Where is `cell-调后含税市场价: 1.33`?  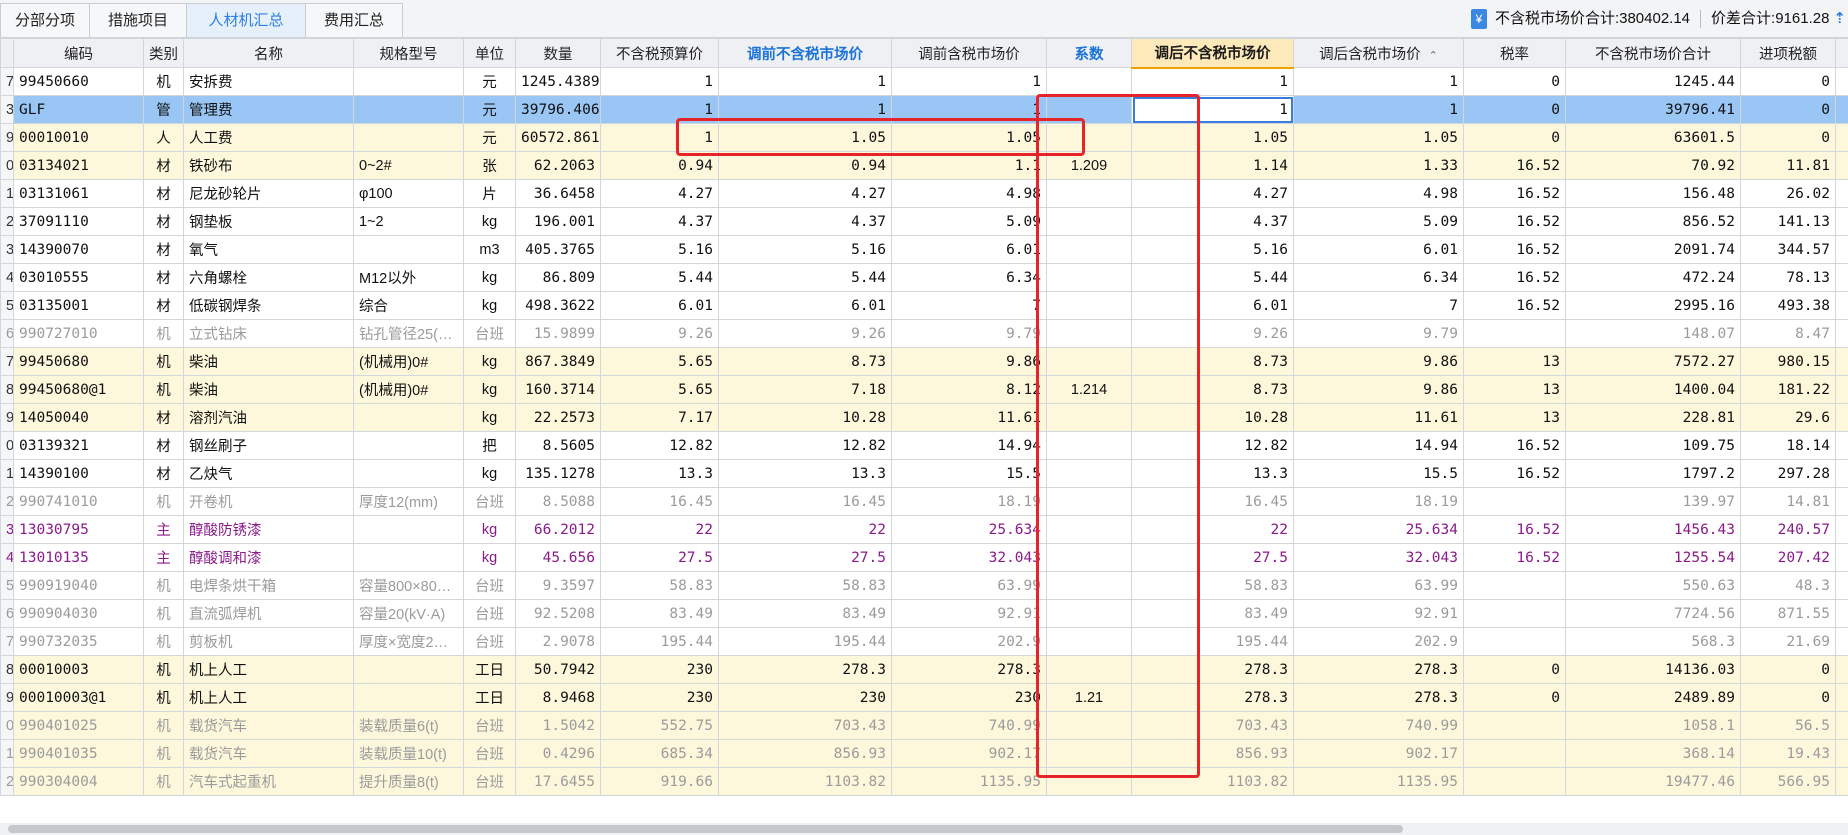
cell-调后含税市场价: 1.33 is located at coordinates (1378, 165).